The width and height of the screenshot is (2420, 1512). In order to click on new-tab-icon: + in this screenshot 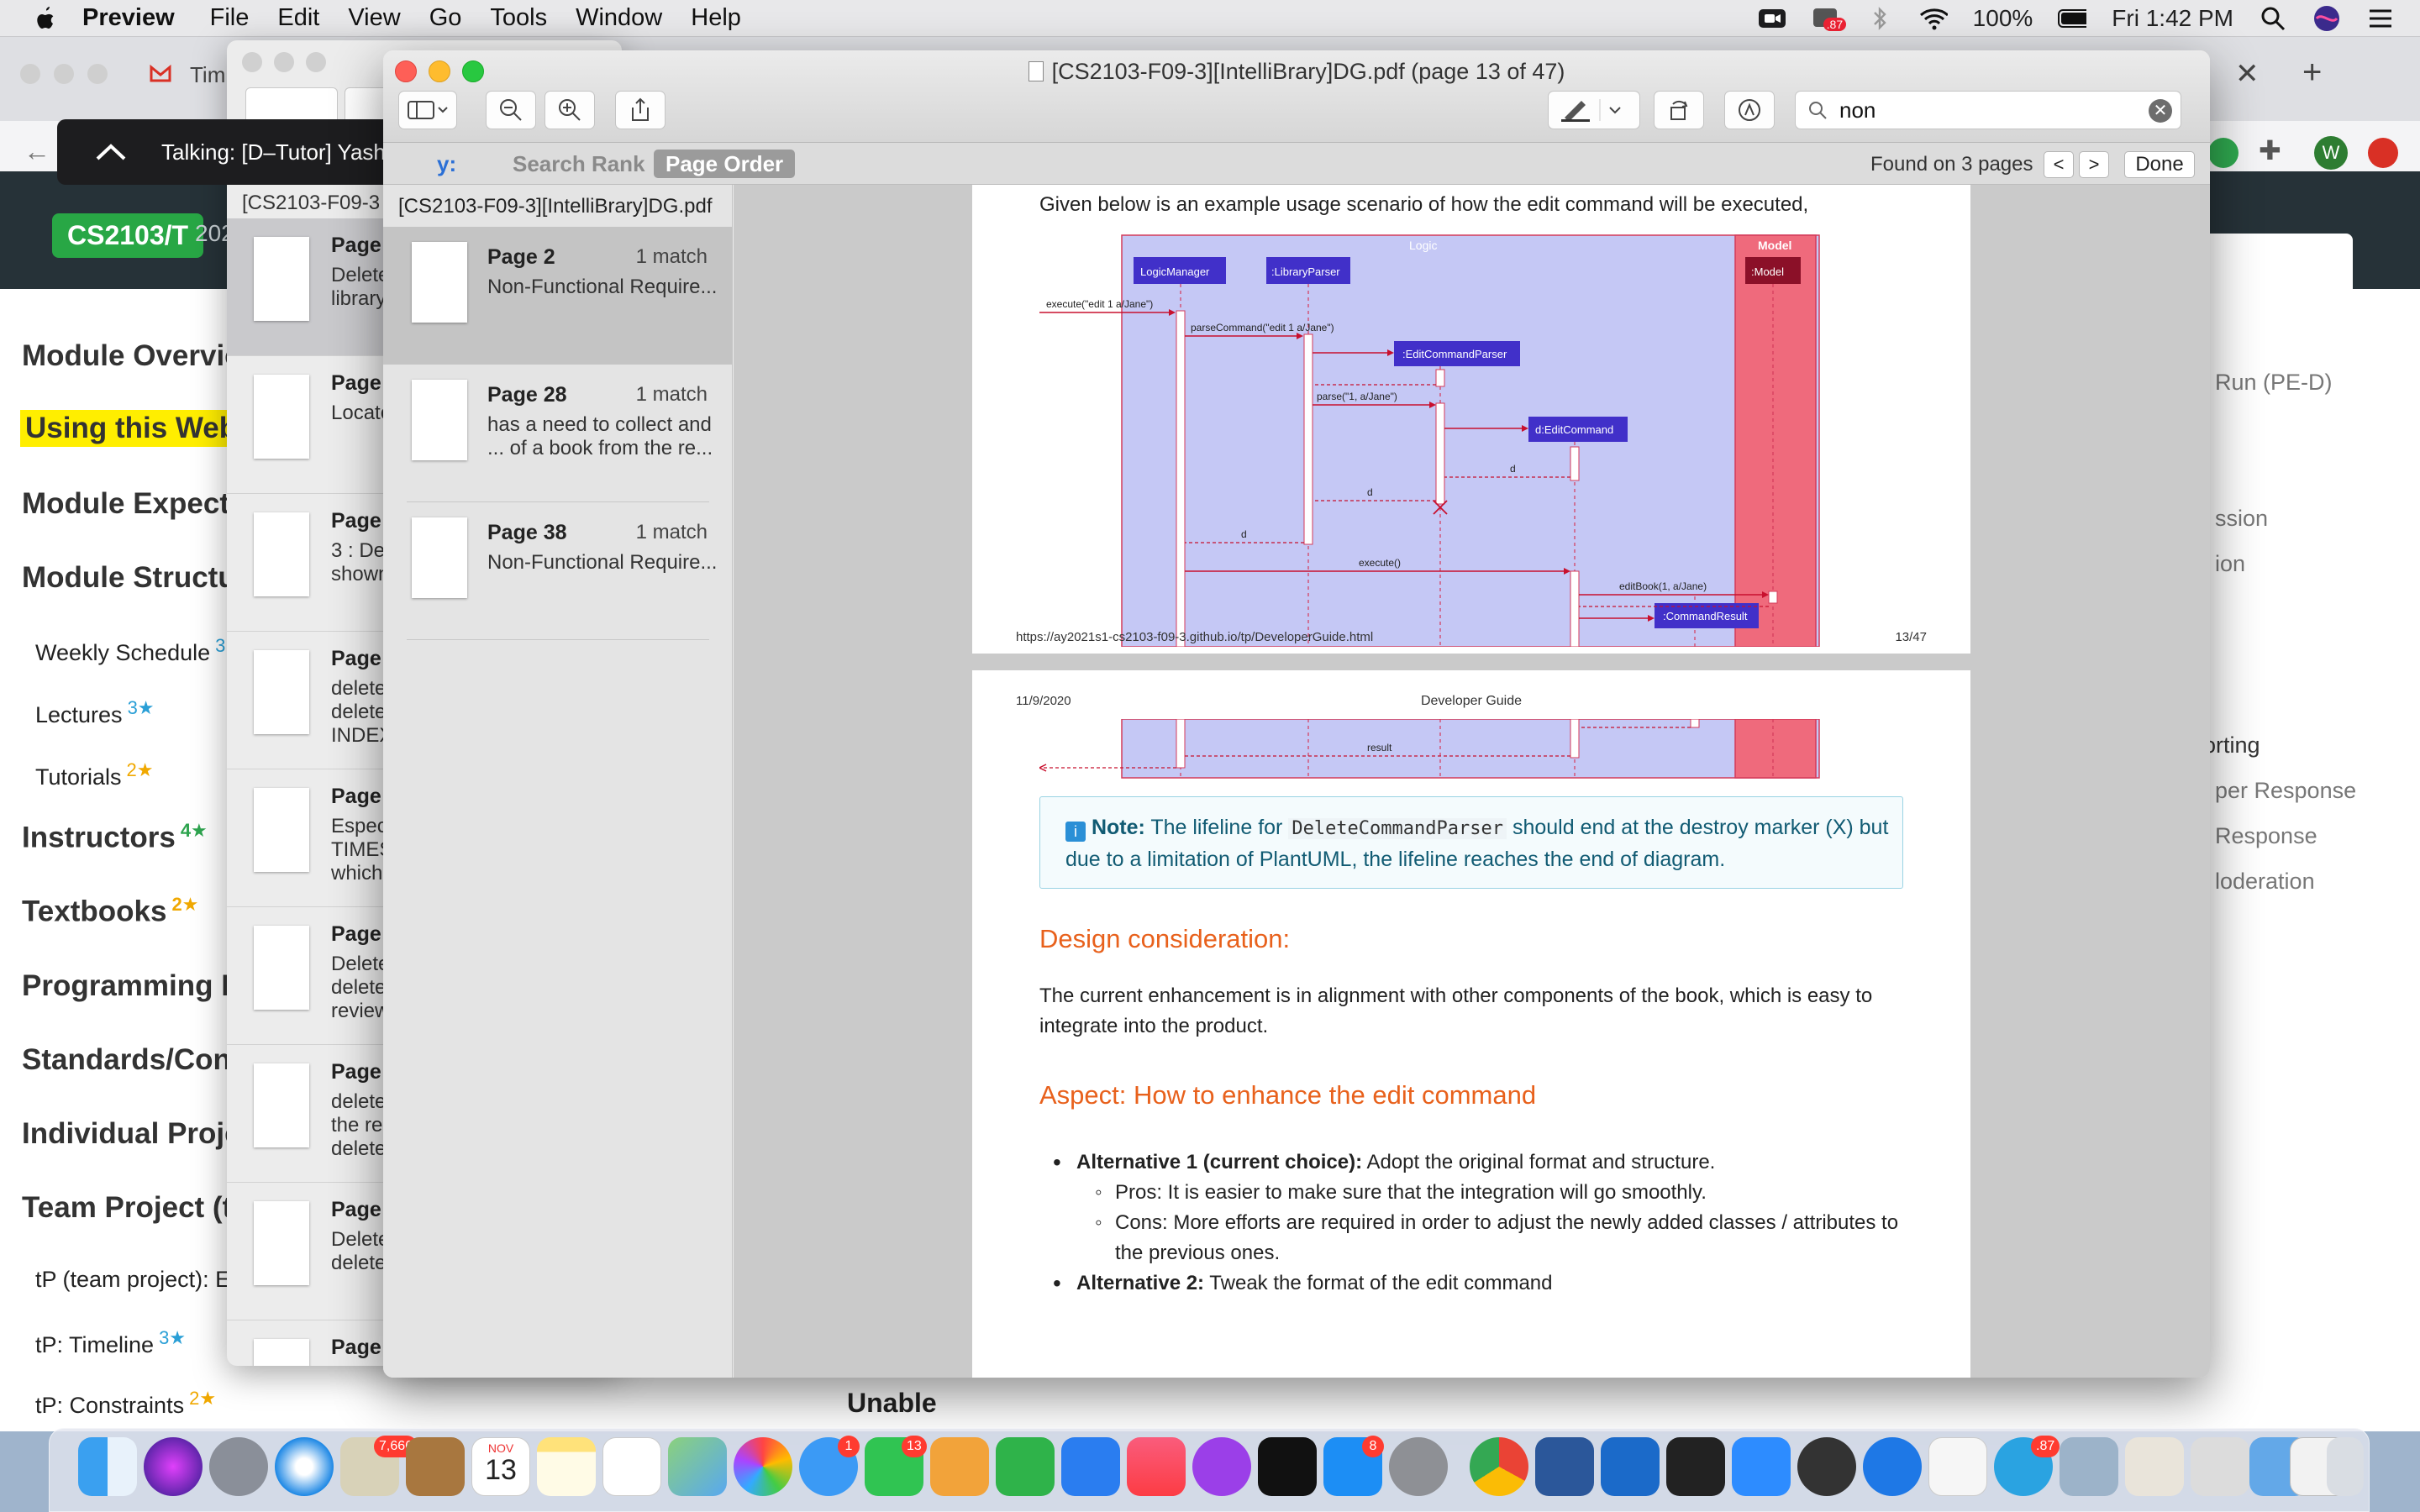, I will do `click(2312, 73)`.